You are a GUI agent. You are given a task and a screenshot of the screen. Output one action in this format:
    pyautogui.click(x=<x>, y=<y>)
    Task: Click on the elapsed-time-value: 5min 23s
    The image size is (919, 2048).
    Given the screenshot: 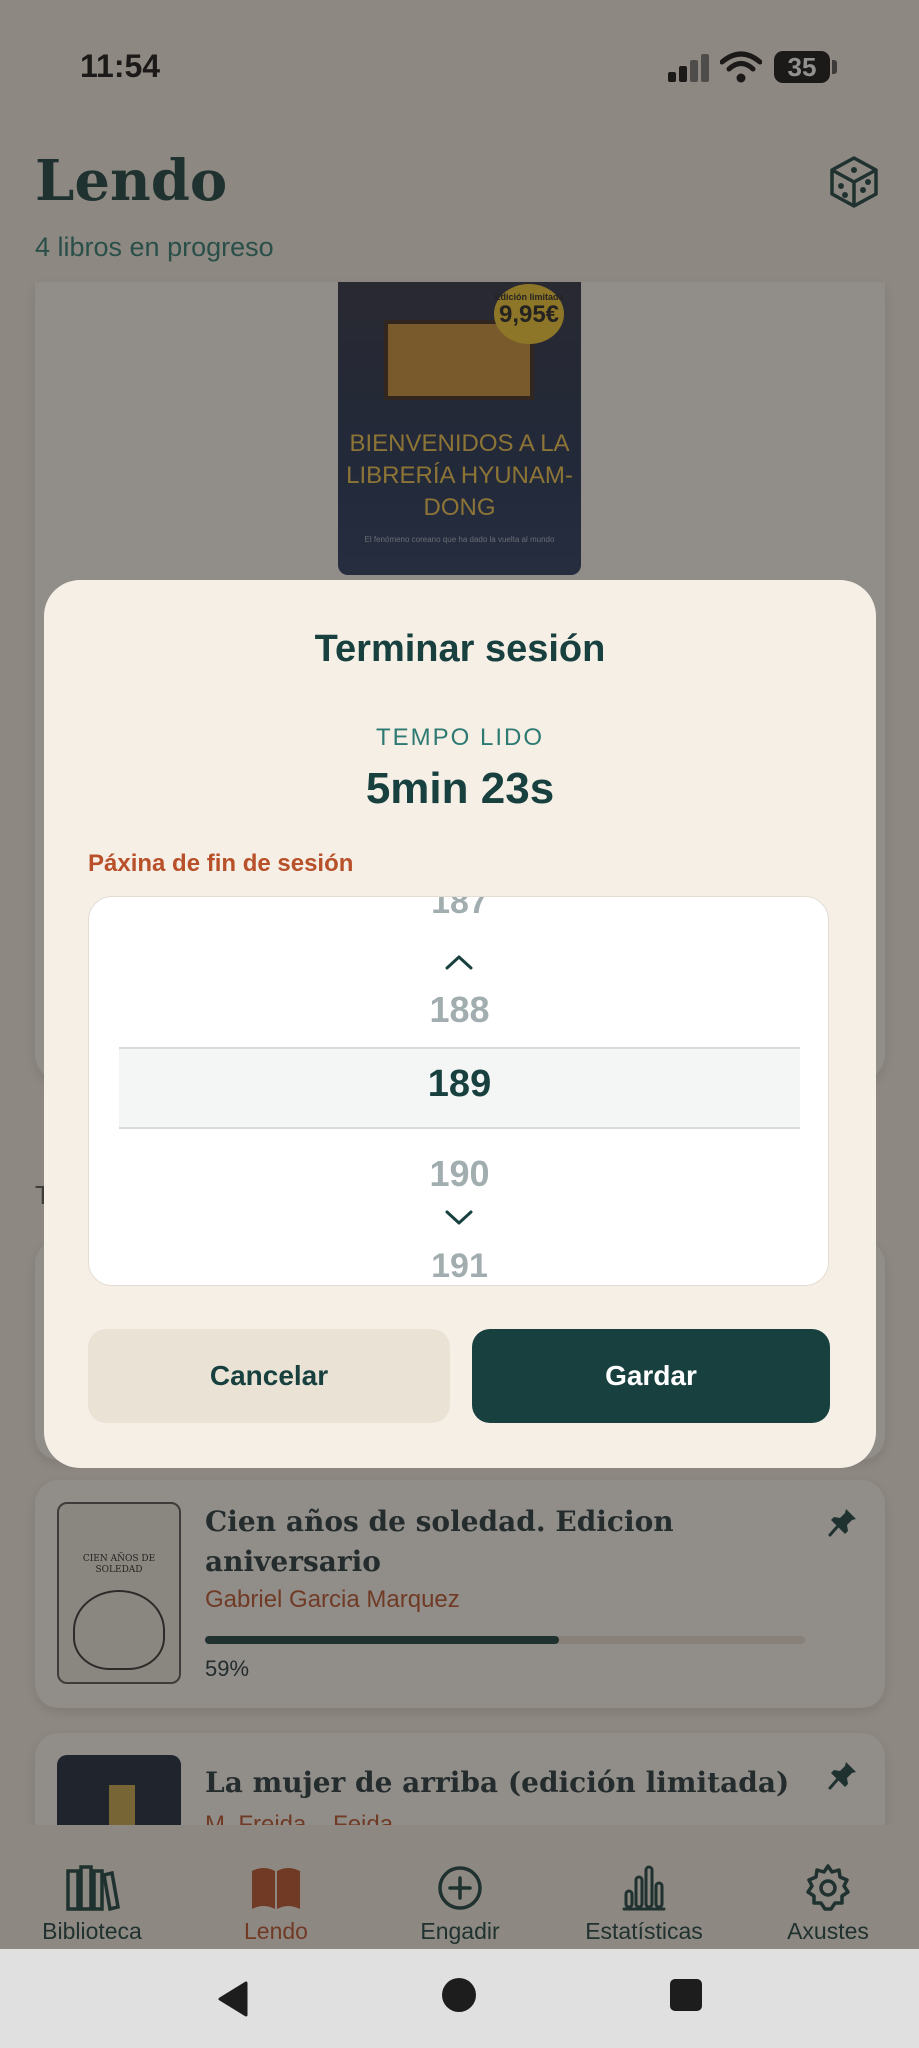 What is the action you would take?
    pyautogui.click(x=460, y=788)
    